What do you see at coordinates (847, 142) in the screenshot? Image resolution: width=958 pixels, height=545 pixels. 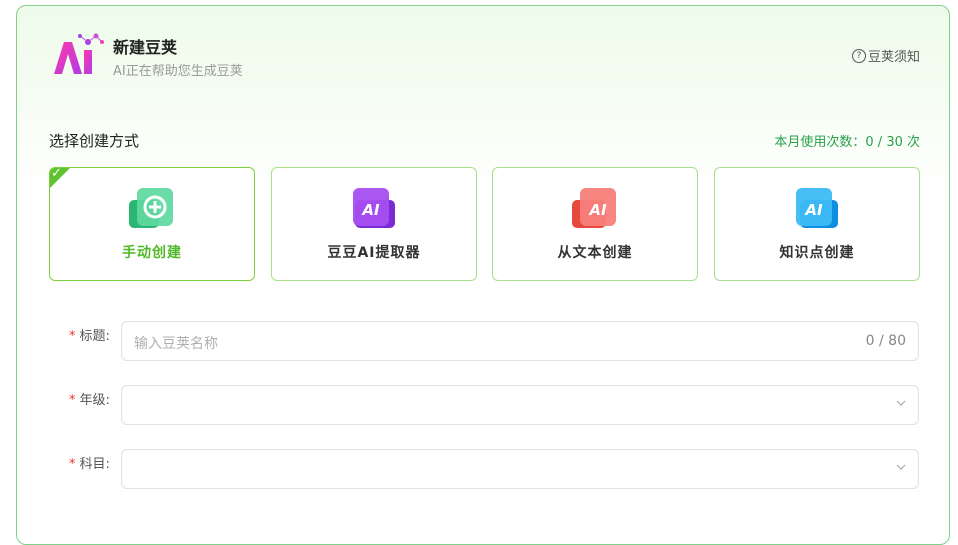 I see `usage-counter: 本月使用次数：0 / 30 次` at bounding box center [847, 142].